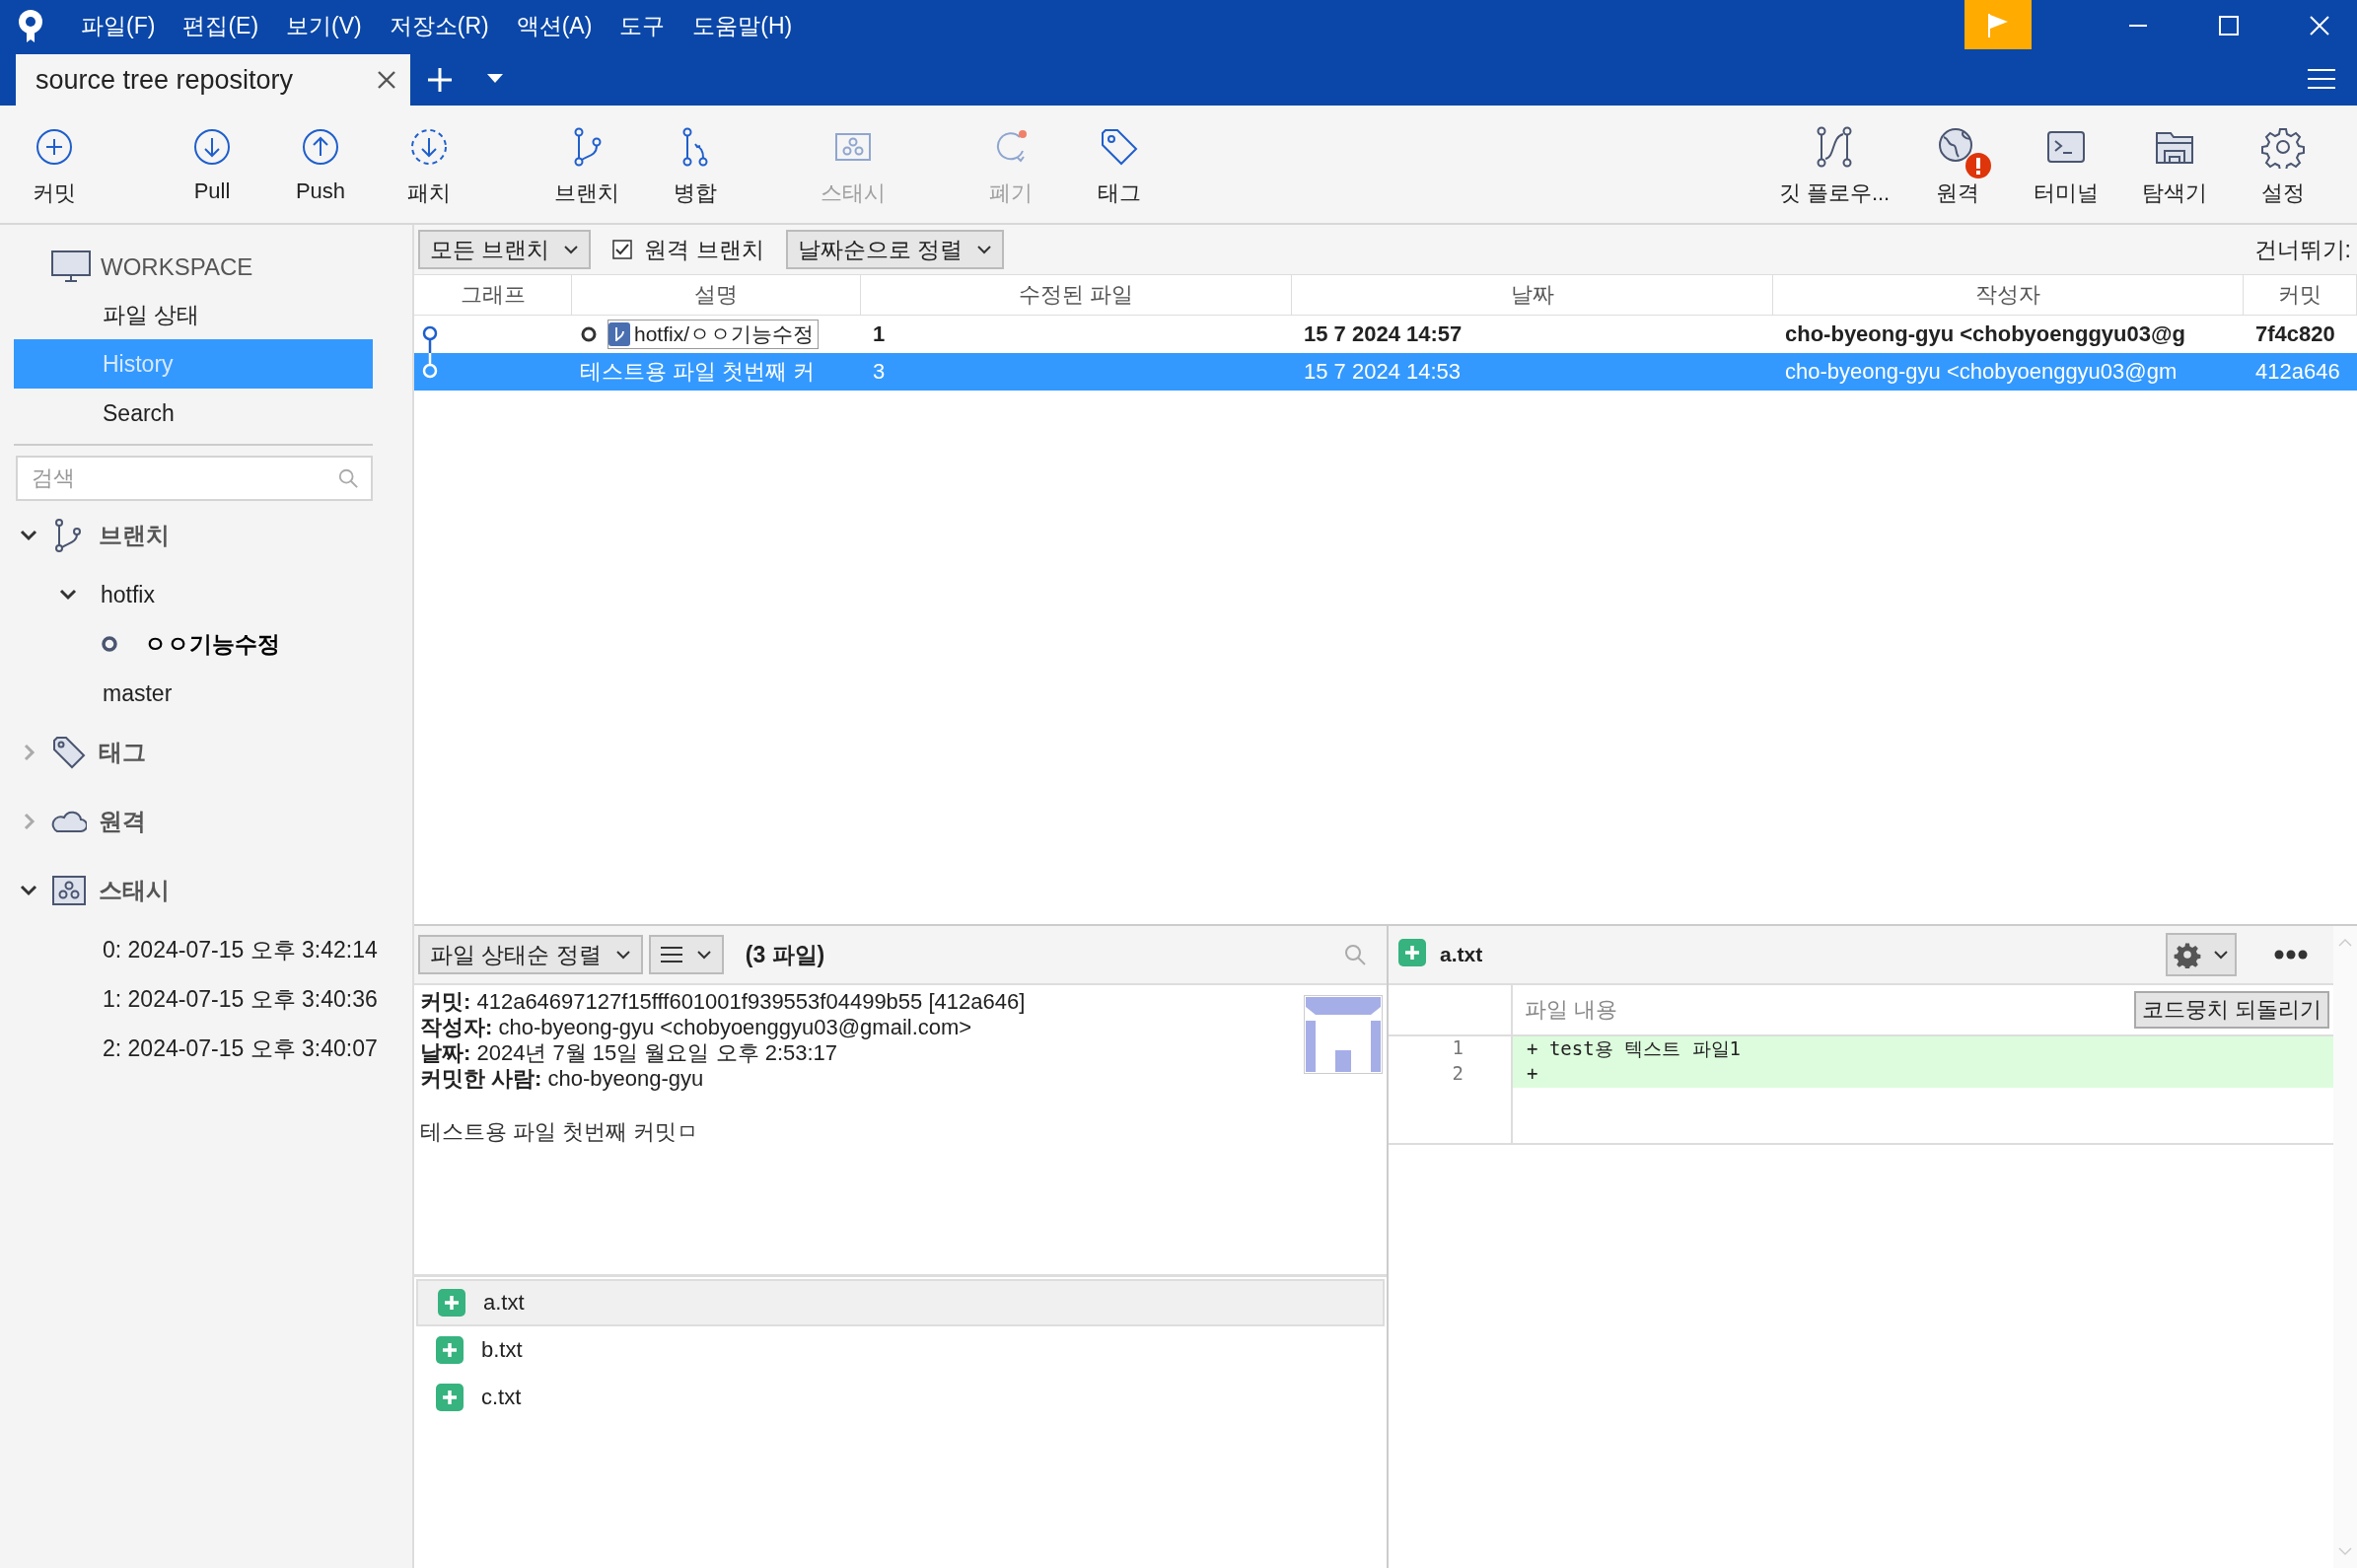 Image resolution: width=2357 pixels, height=1568 pixels. Describe the element at coordinates (193, 413) in the screenshot. I see `sidebar-item: Search` at that location.